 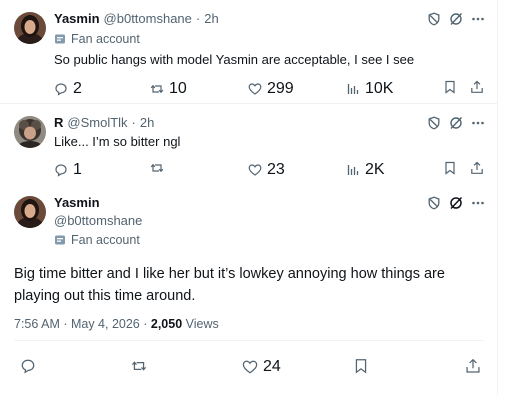 I want to click on repost-count: 10, so click(x=178, y=88).